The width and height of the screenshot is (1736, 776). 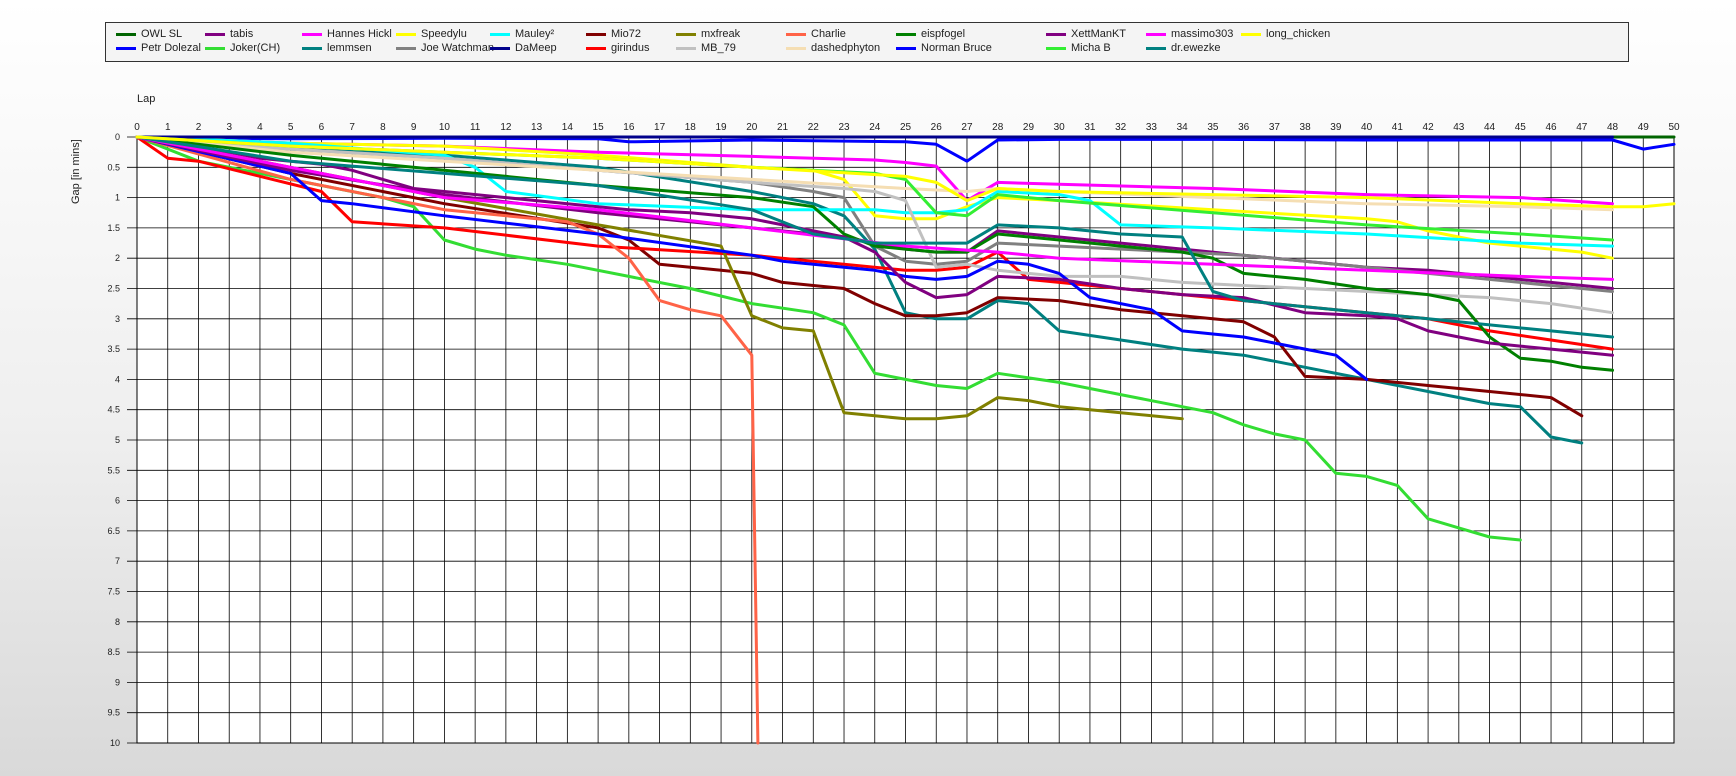 What do you see at coordinates (117, 137) in the screenshot?
I see `y-tick-label: 0` at bounding box center [117, 137].